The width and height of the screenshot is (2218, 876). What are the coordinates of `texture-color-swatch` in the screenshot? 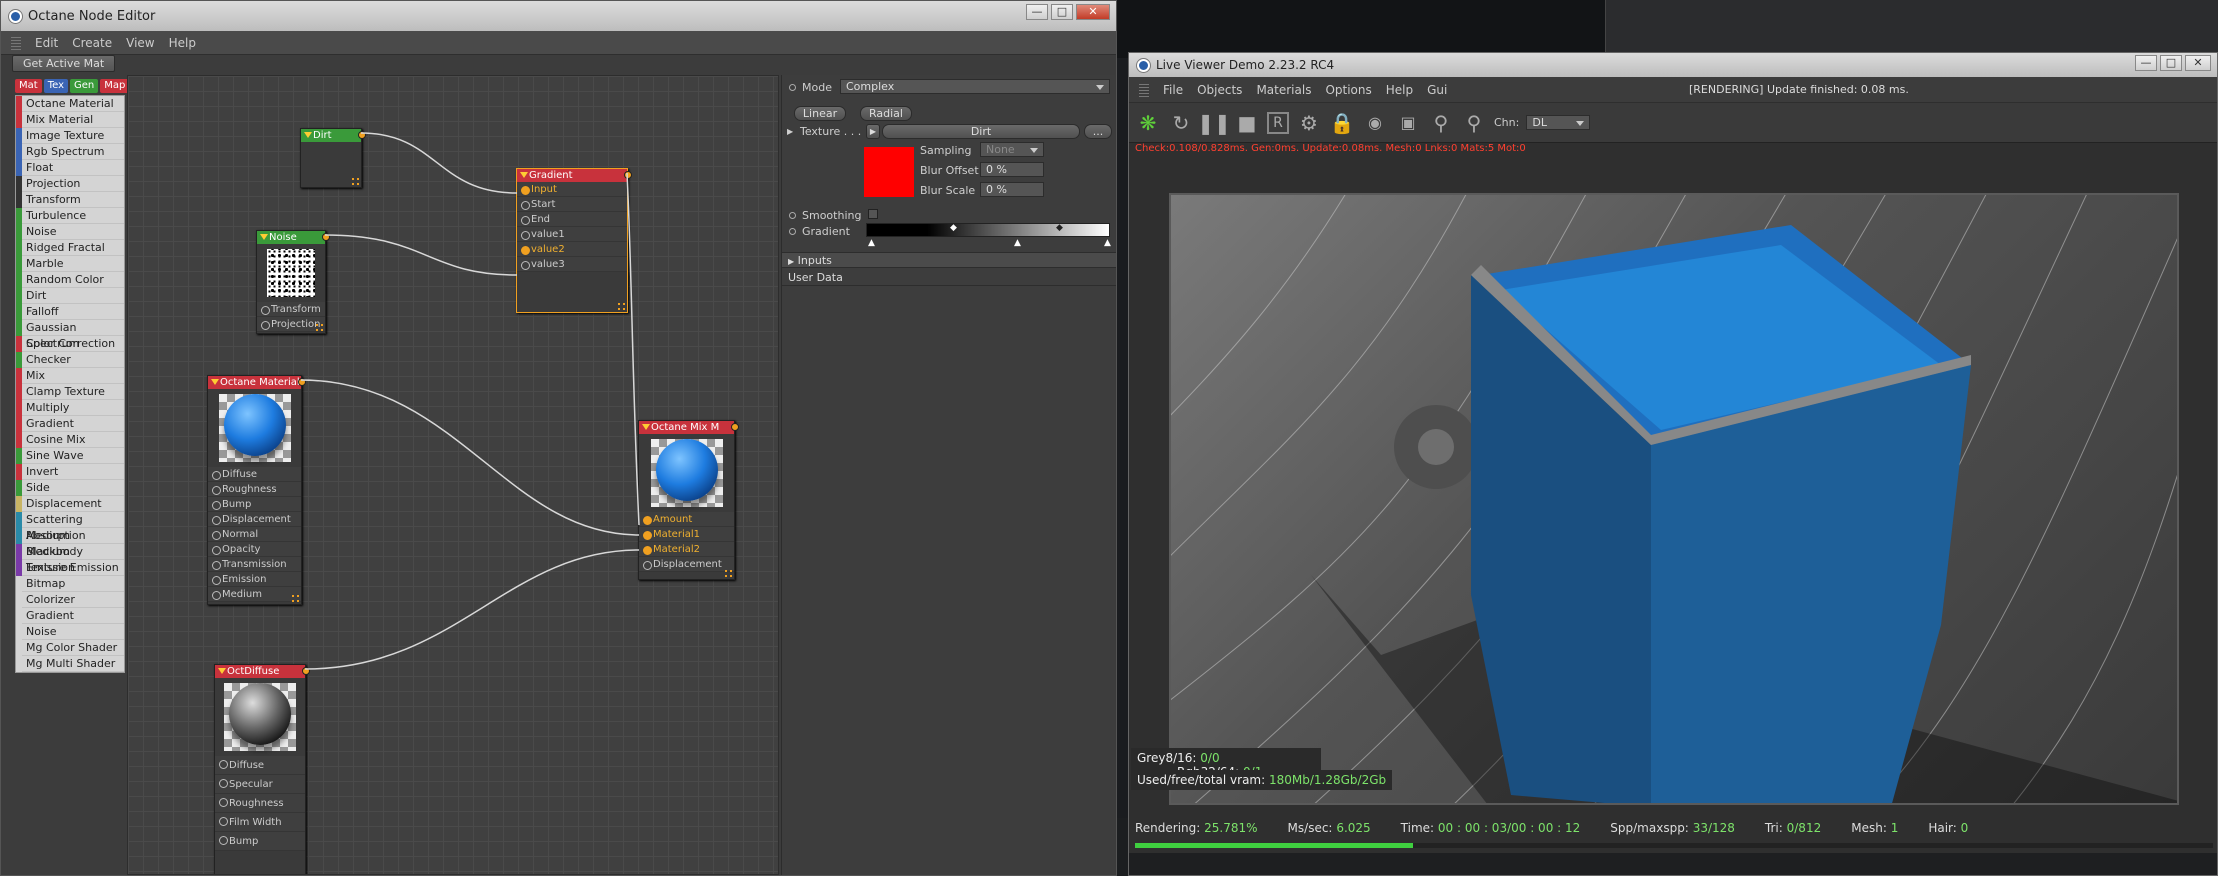 It's located at (889, 172).